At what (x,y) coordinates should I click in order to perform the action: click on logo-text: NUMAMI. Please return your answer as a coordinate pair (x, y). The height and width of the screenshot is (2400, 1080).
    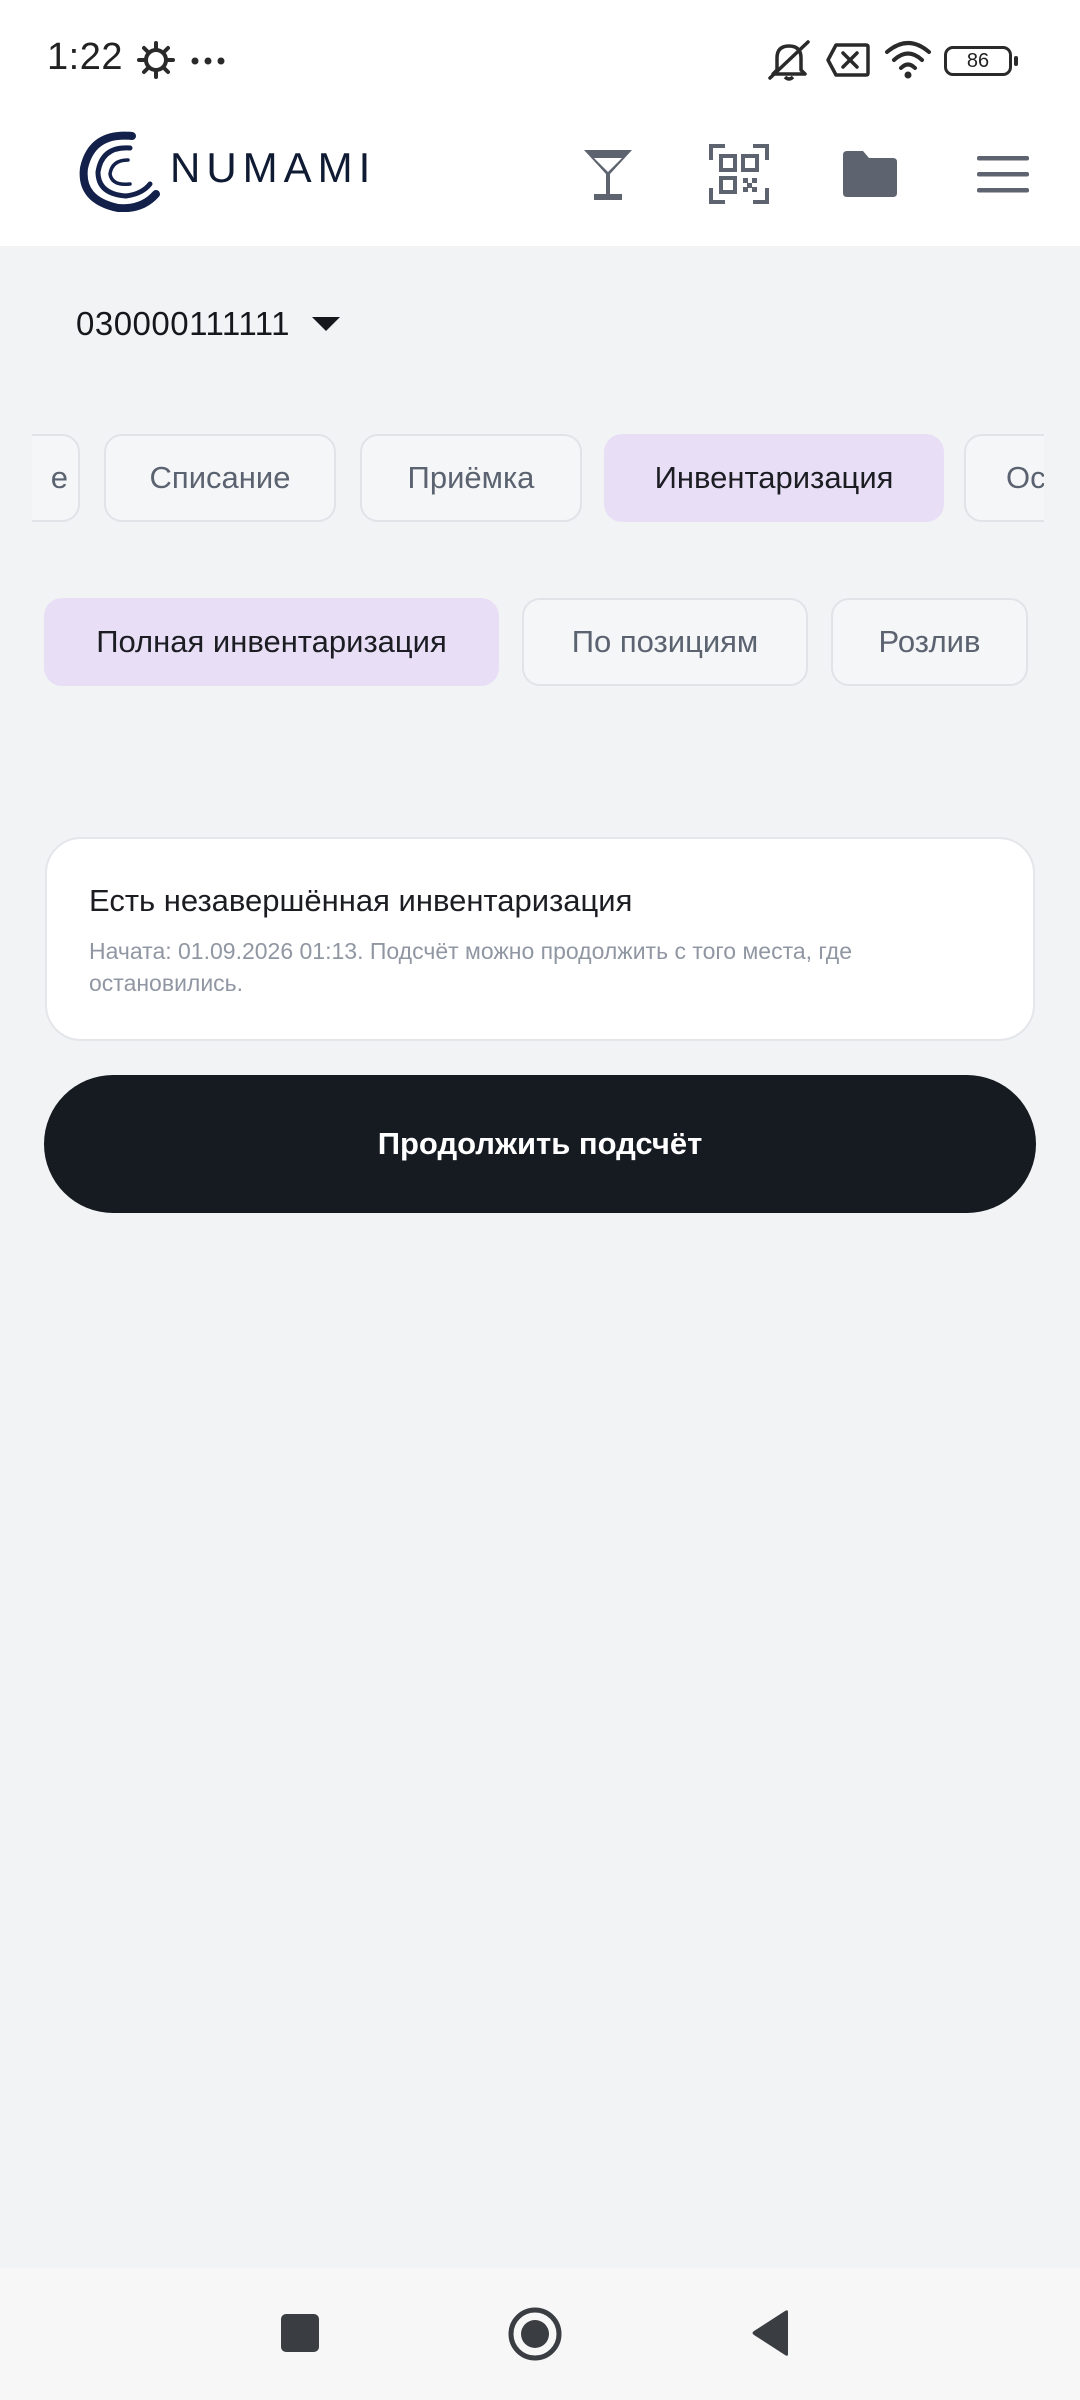
    Looking at the image, I should click on (273, 167).